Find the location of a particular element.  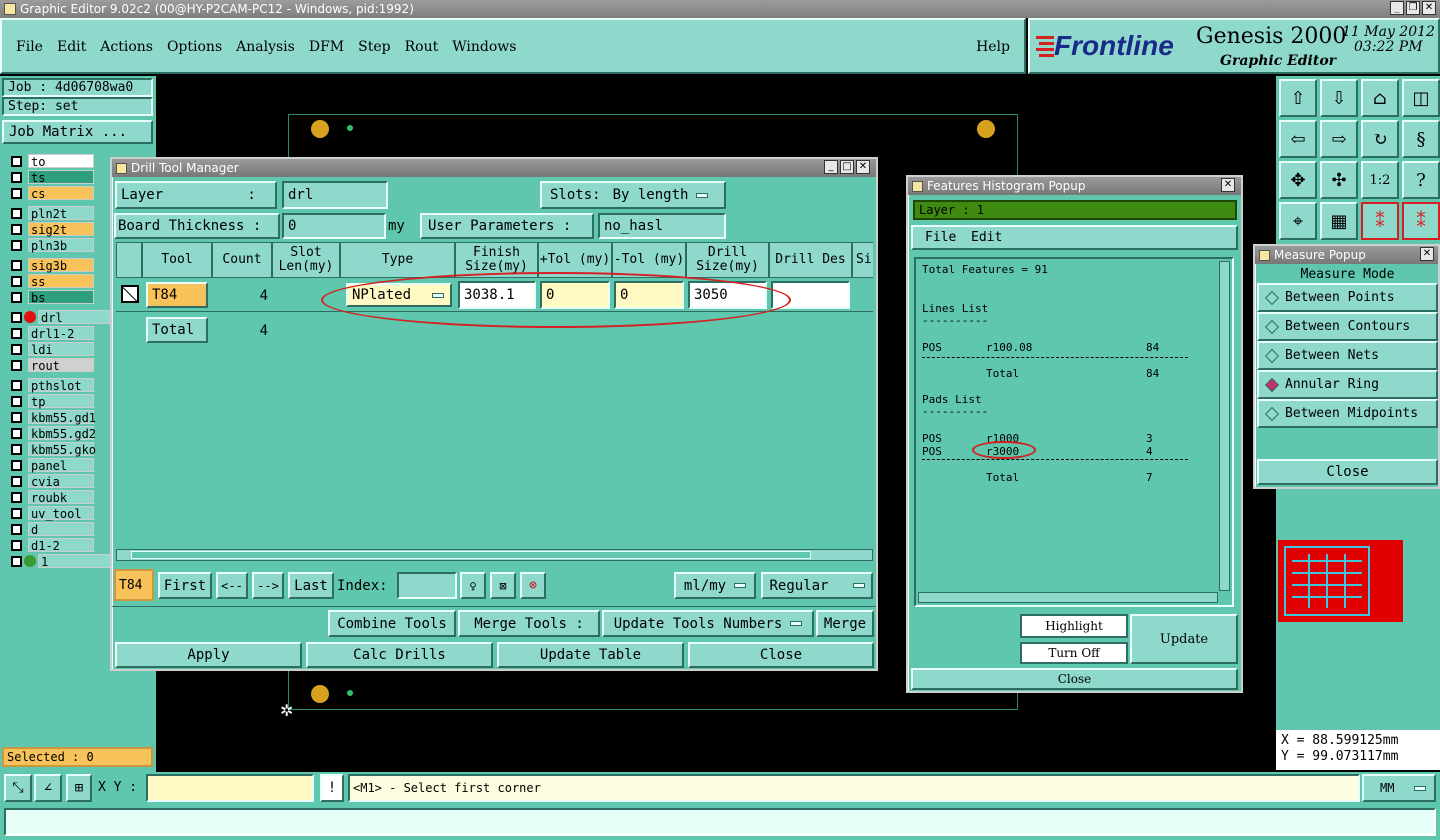

layer-name: kbm55.gko is located at coordinates (62, 449).